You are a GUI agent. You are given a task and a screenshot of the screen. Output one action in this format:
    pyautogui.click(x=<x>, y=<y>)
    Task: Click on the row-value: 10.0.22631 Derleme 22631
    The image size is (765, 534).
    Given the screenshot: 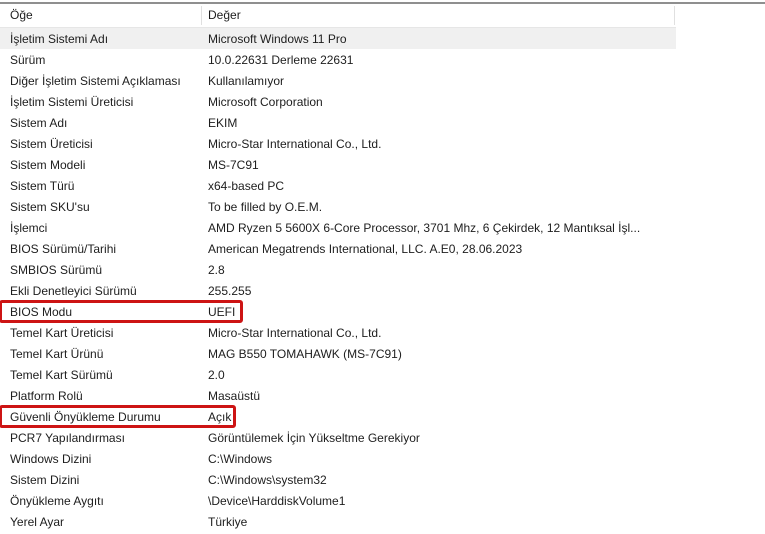 What is the action you would take?
    pyautogui.click(x=281, y=59)
    